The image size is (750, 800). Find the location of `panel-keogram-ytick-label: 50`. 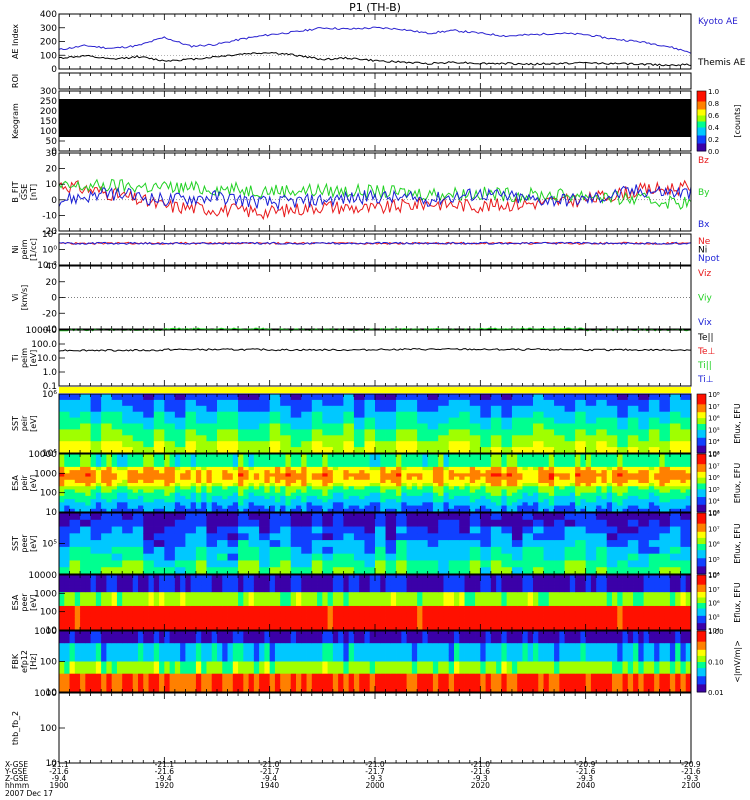

panel-keogram-ytick-label: 50 is located at coordinates (52, 142).